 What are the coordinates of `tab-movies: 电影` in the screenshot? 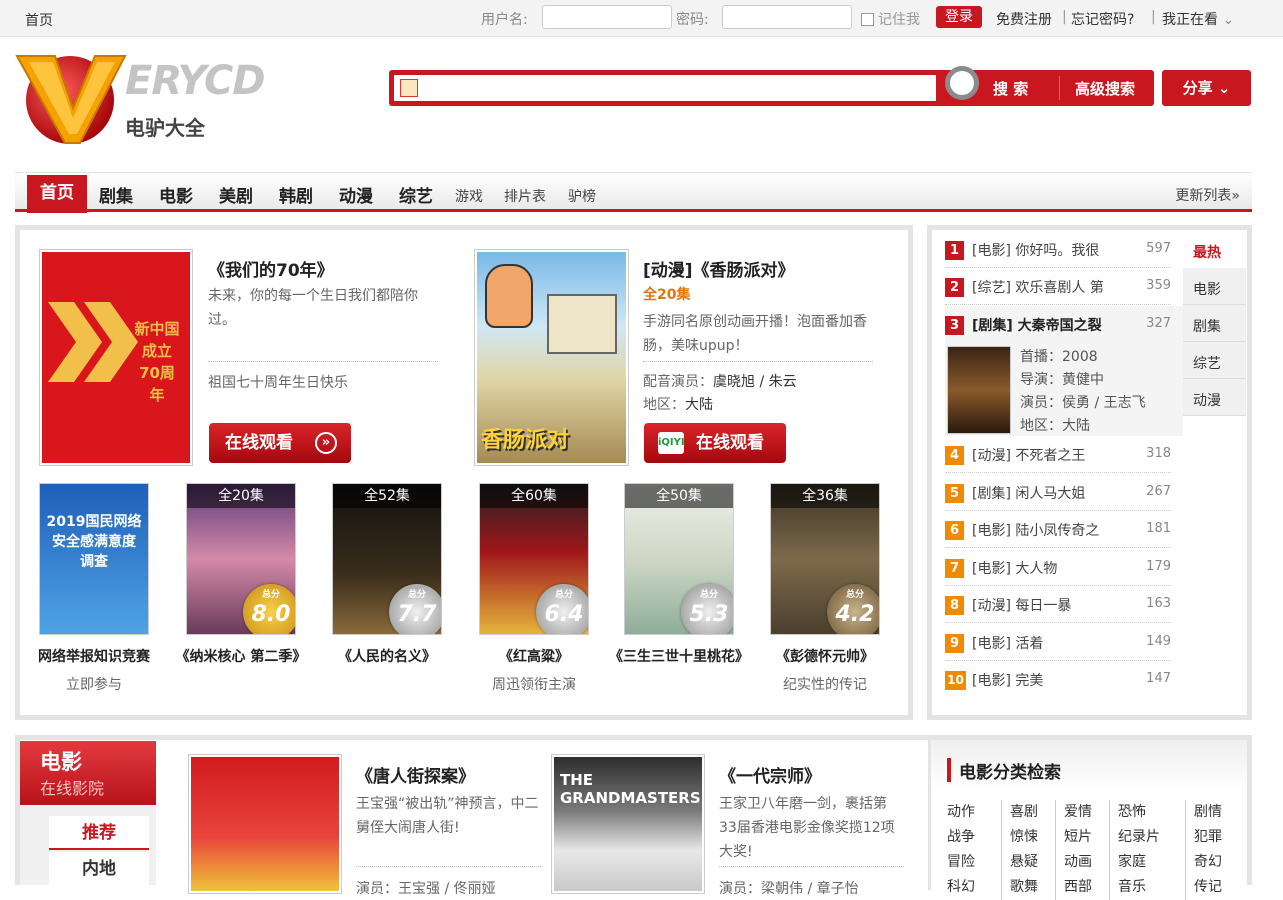 It's located at (1214, 286).